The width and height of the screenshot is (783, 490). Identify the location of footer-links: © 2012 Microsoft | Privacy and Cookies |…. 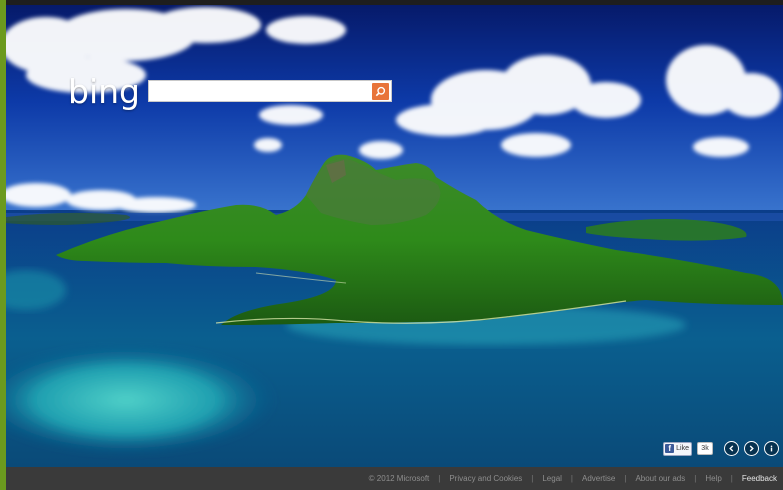
(573, 478).